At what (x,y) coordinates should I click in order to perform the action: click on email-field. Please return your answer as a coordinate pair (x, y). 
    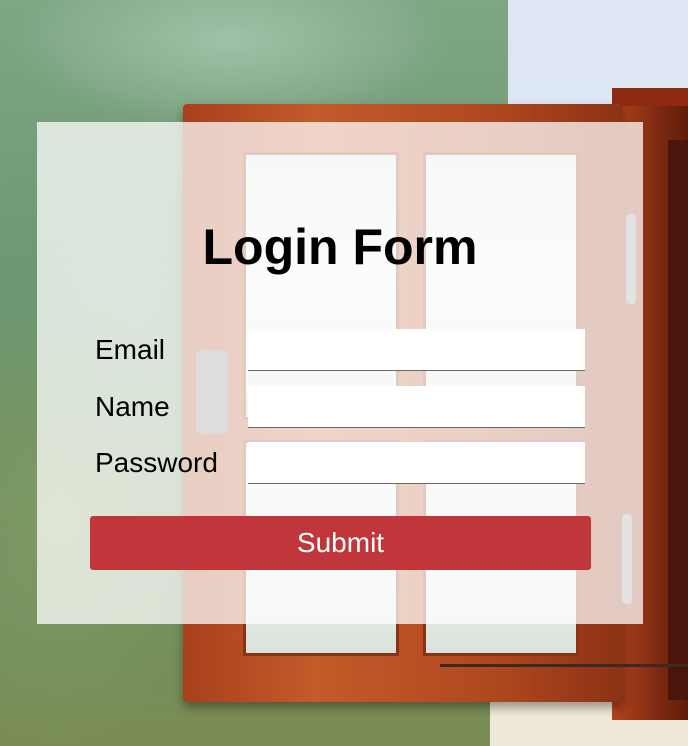
    Looking at the image, I should click on (416, 350).